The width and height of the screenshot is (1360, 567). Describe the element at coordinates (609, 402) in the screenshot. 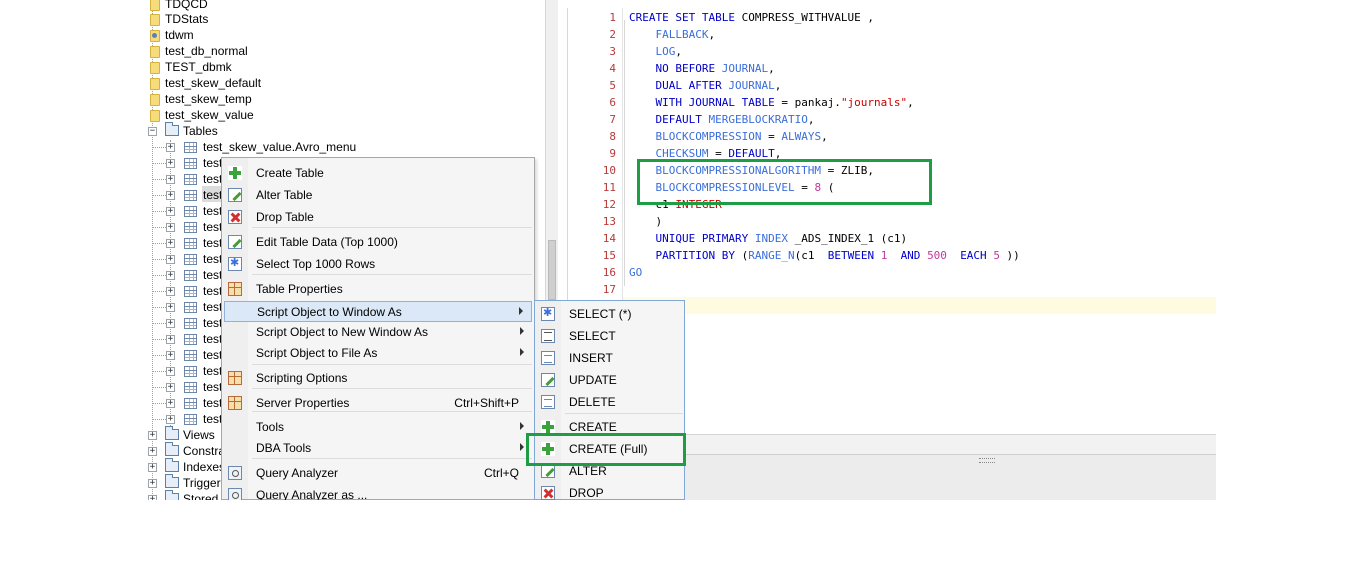

I see `submenu-item-delete: DELETE` at that location.